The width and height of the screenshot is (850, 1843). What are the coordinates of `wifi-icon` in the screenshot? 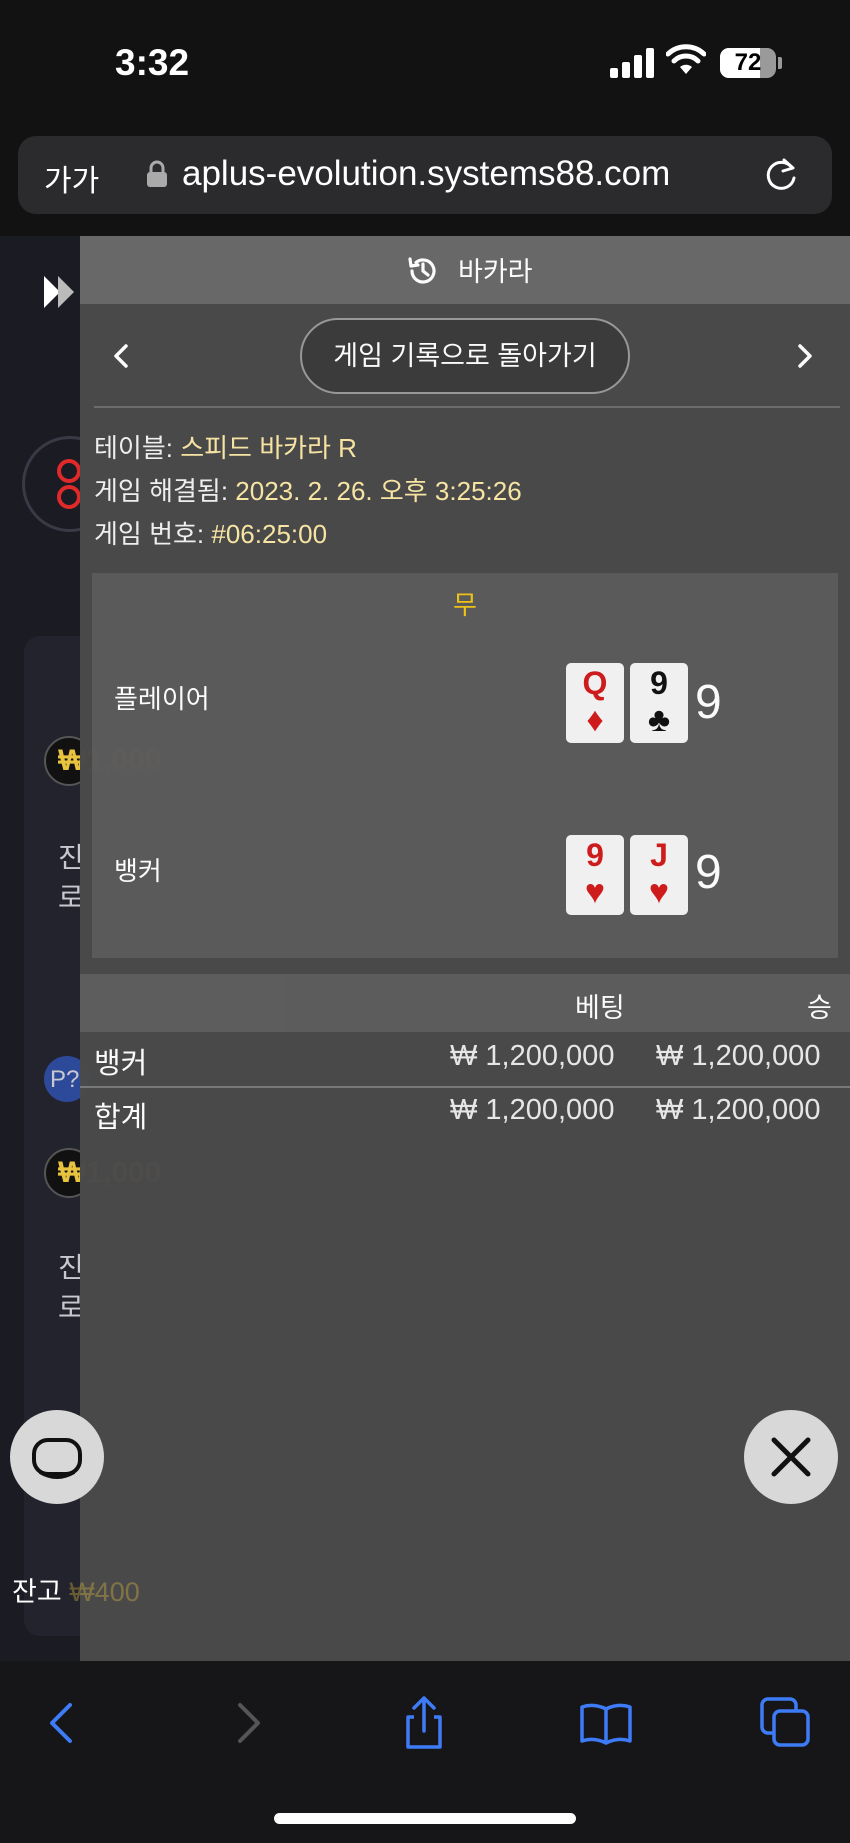 It's located at (686, 59).